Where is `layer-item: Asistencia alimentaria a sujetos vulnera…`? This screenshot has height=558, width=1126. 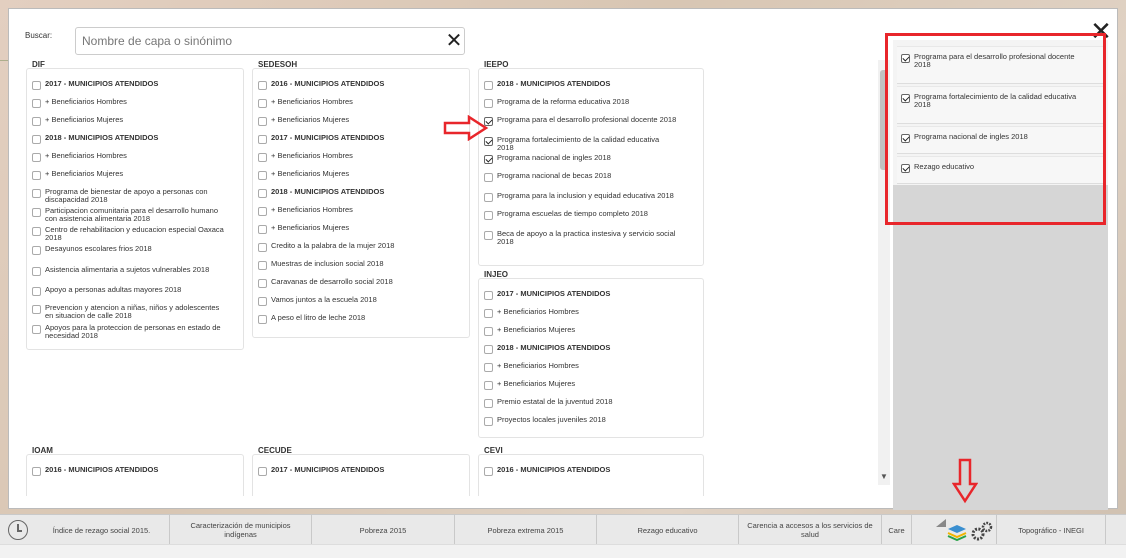 layer-item: Asistencia alimentaria a sujetos vulnera… is located at coordinates (128, 271).